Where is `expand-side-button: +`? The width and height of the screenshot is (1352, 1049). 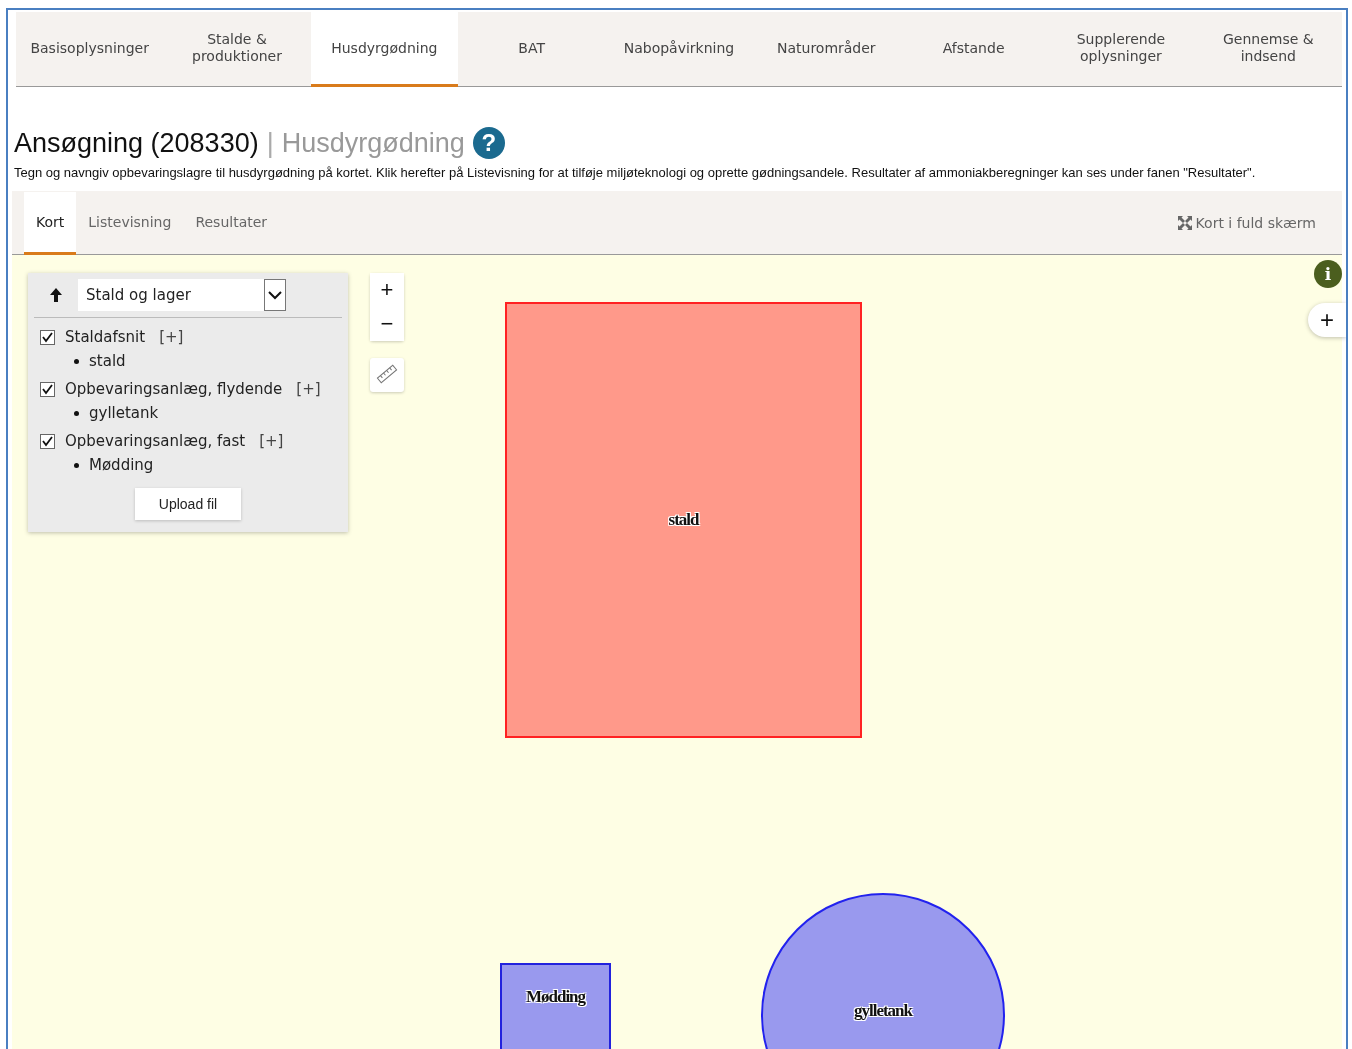 expand-side-button: + is located at coordinates (1327, 320).